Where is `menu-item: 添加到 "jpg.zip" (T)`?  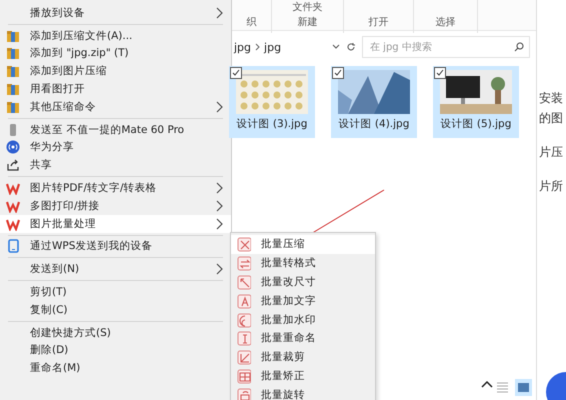 menu-item: 添加到 "jpg.zip" (T) is located at coordinates (115, 53).